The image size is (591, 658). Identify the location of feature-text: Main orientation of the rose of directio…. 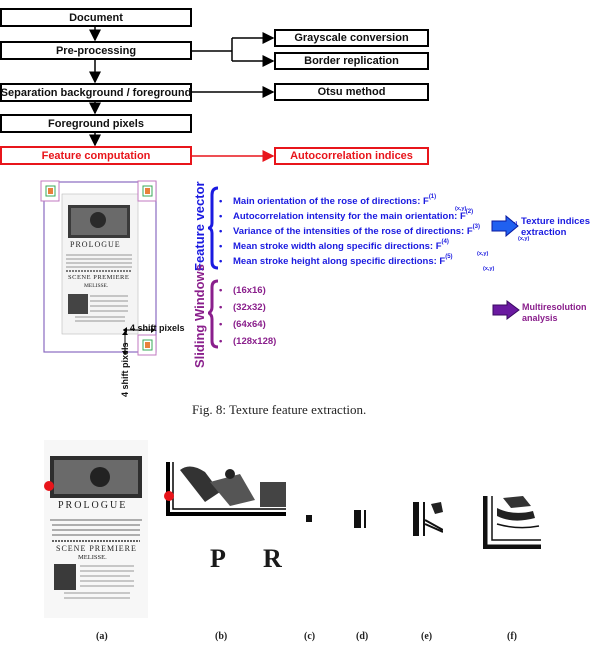
(331, 201).